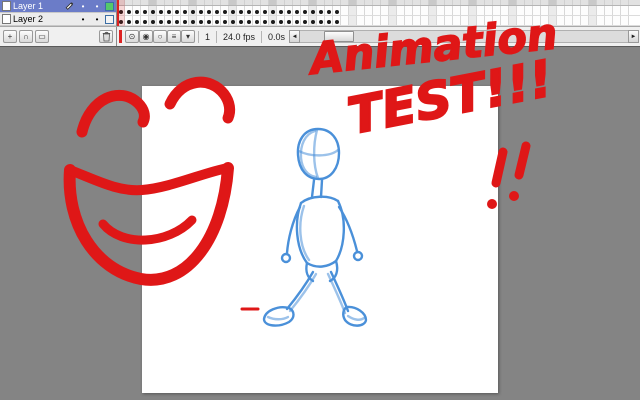 Image resolution: width=640 pixels, height=400 pixels. I want to click on center-frame-button: ⊙, so click(132, 37).